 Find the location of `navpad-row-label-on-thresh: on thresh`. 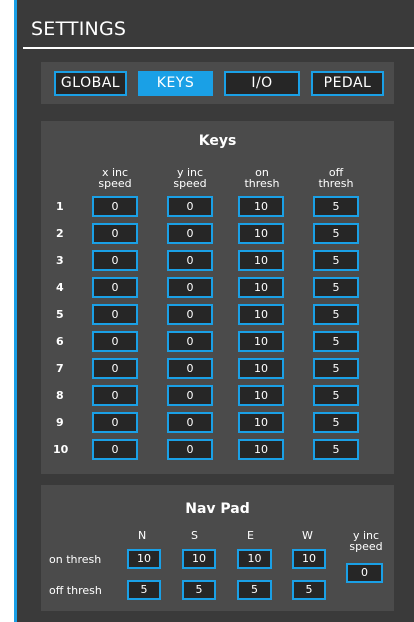

navpad-row-label-on-thresh: on thresh is located at coordinates (75, 559).